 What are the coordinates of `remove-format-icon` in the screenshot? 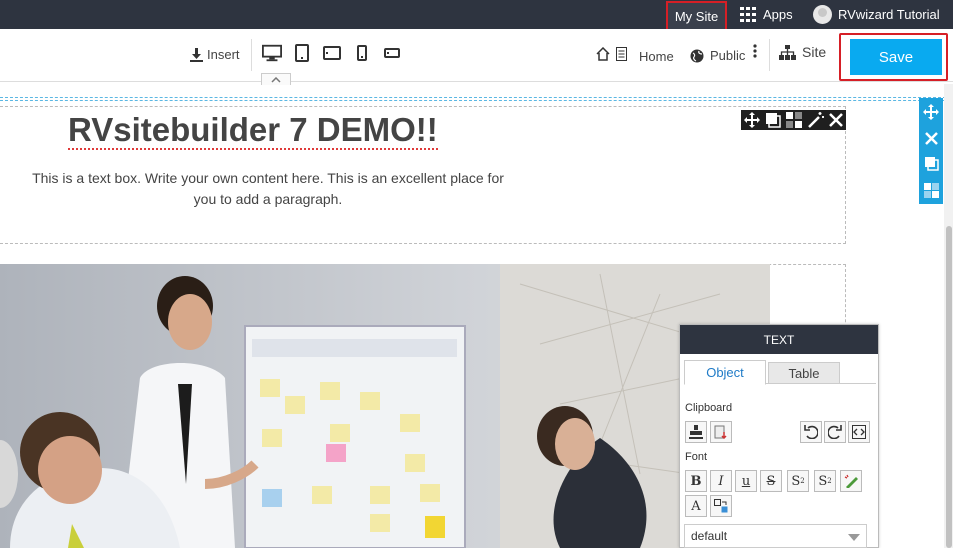 It's located at (851, 481).